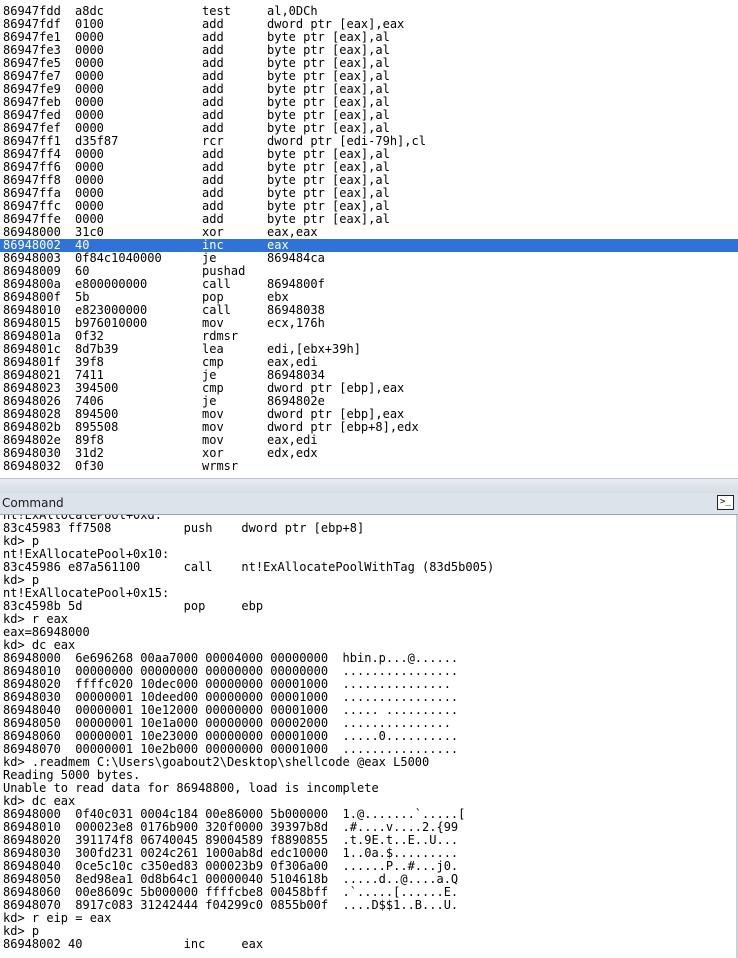 The width and height of the screenshot is (738, 958). What do you see at coordinates (369, 388) in the screenshot?
I see `disasm-line: 86948023 394500 cmp dword ptr [ebp],eax` at bounding box center [369, 388].